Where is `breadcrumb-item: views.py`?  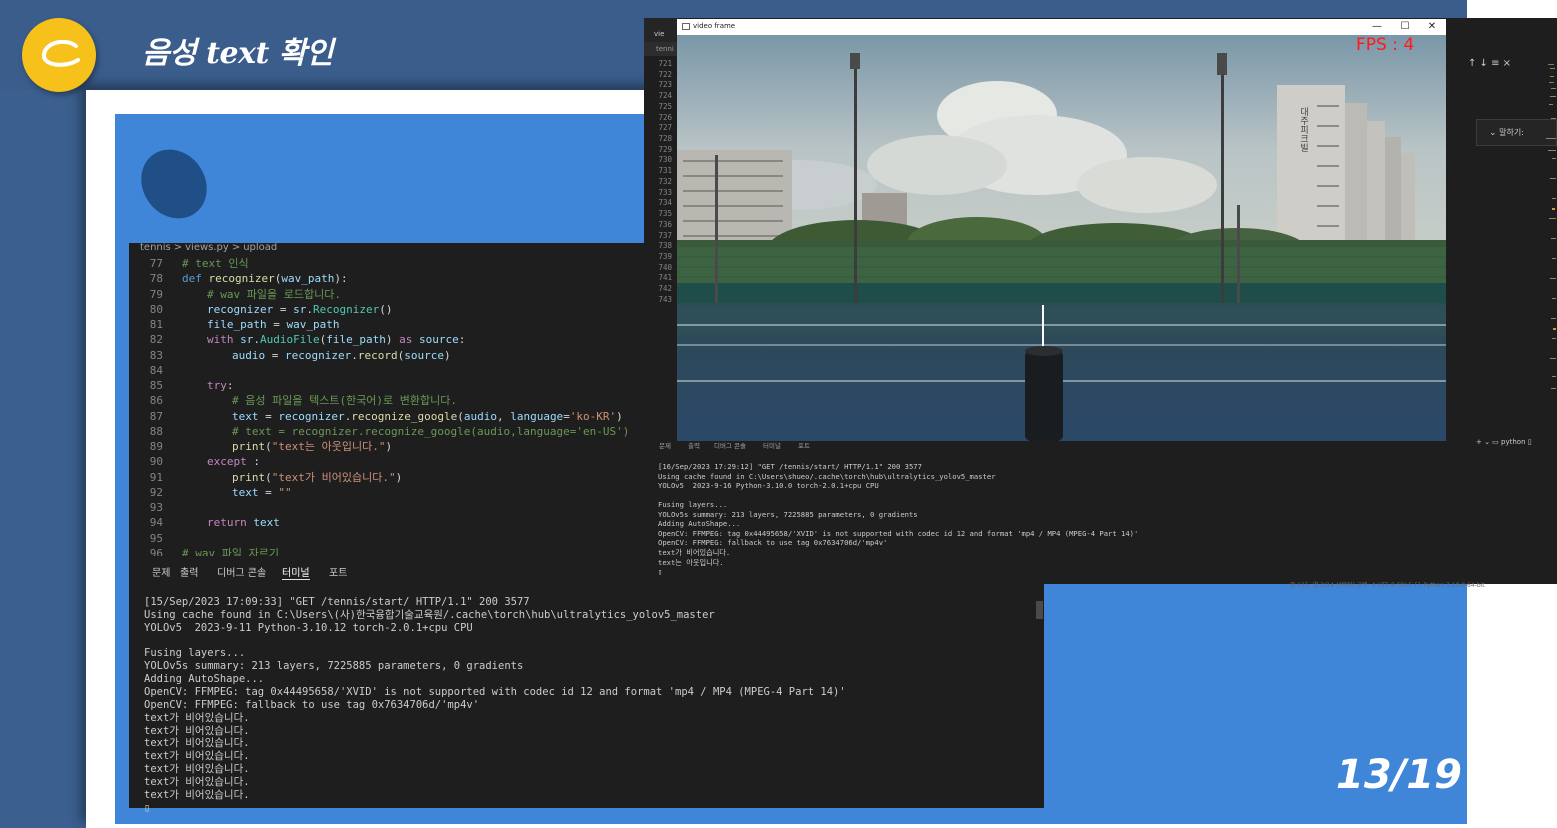
breadcrumb-item: views.py is located at coordinates (207, 248).